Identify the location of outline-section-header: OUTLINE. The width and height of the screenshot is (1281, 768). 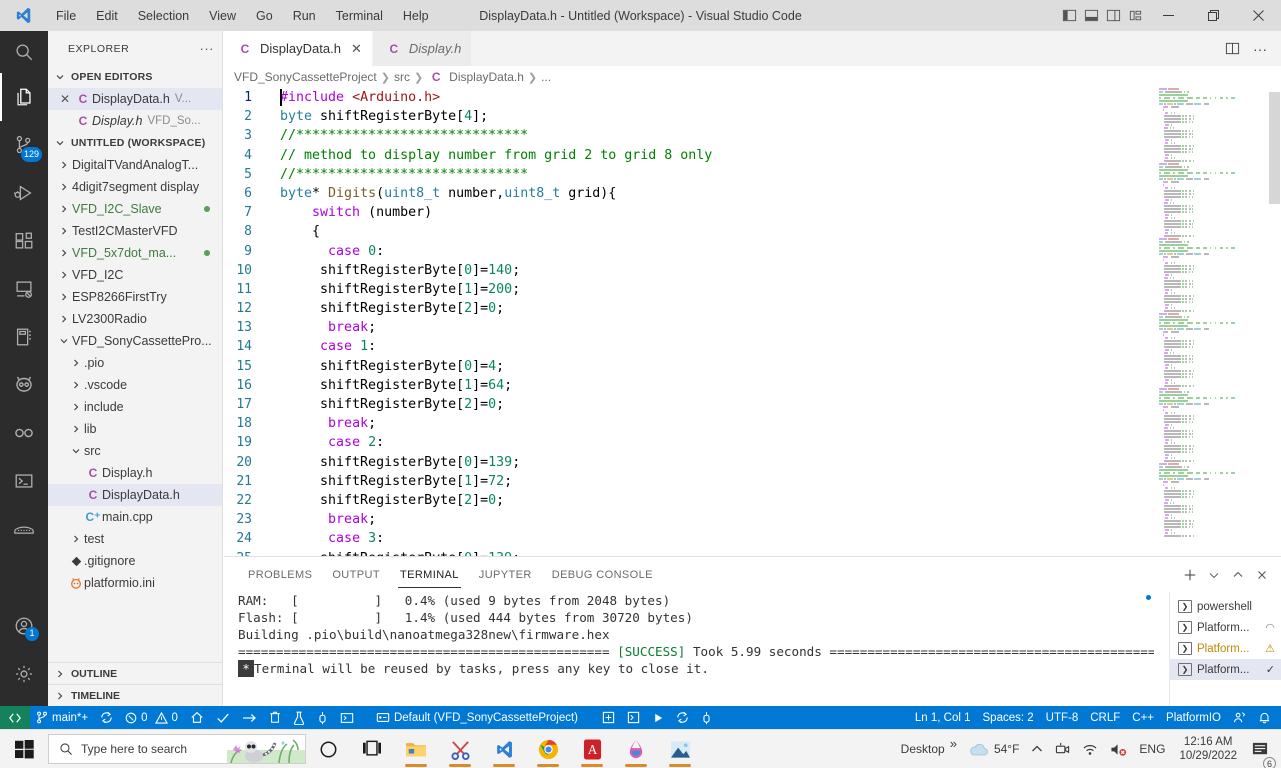
(135, 673).